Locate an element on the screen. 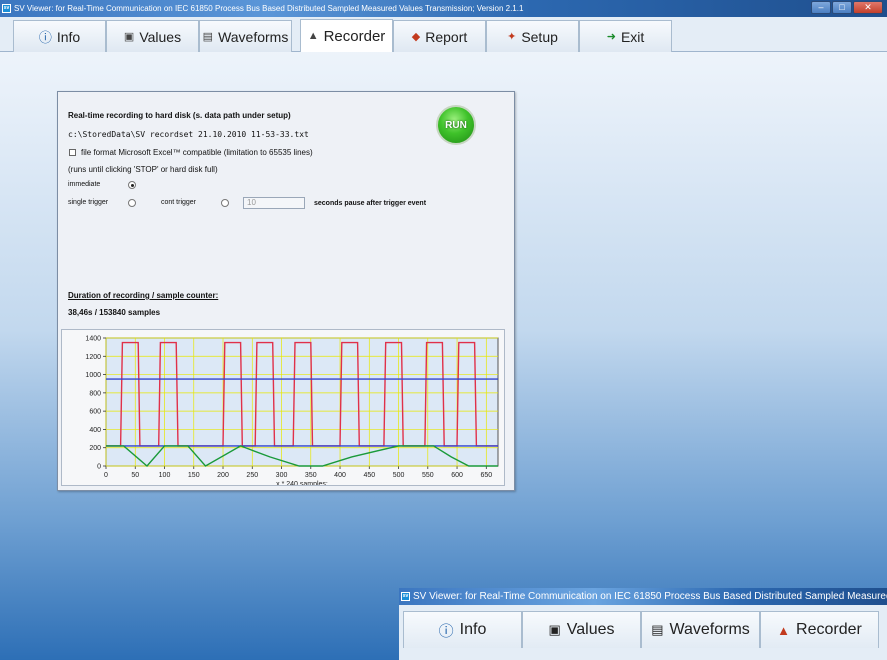 This screenshot has width=887, height=660. tab-exit: ➜ Exit is located at coordinates (625, 36).